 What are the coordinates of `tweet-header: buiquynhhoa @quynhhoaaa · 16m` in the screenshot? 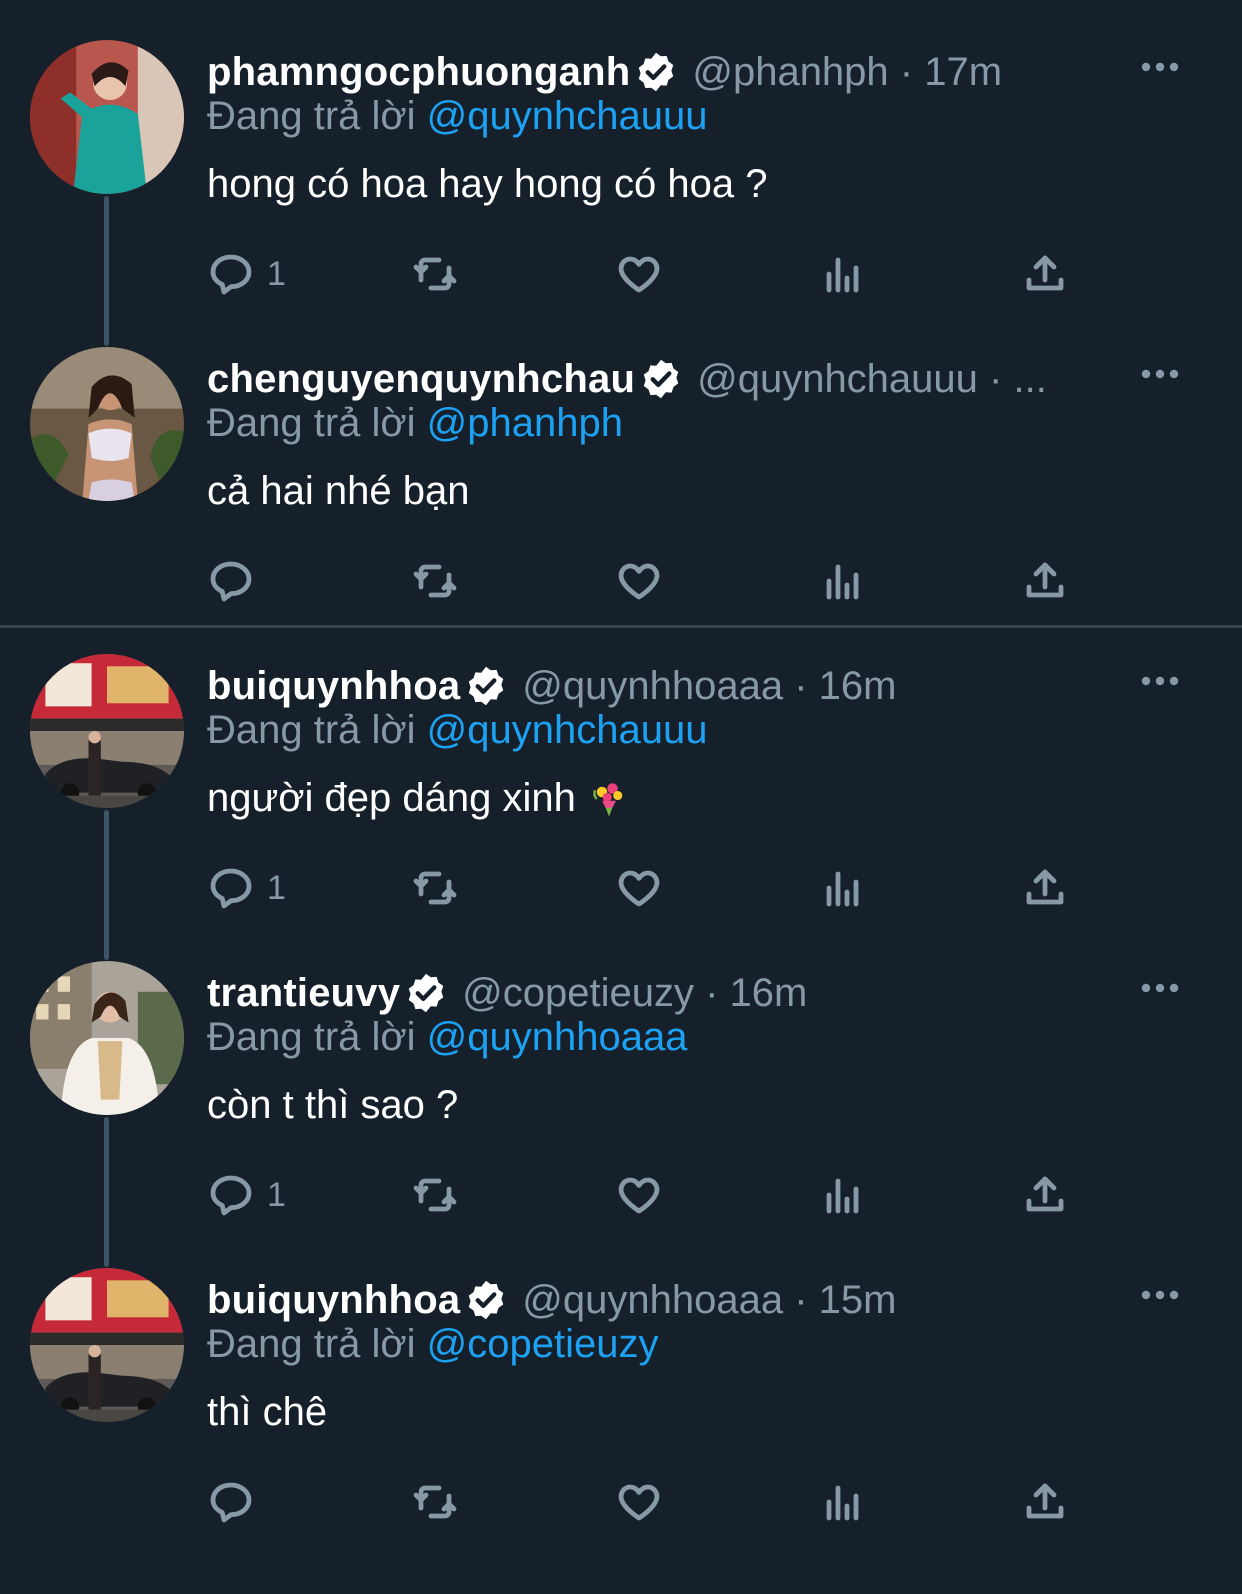 It's located at (551, 686).